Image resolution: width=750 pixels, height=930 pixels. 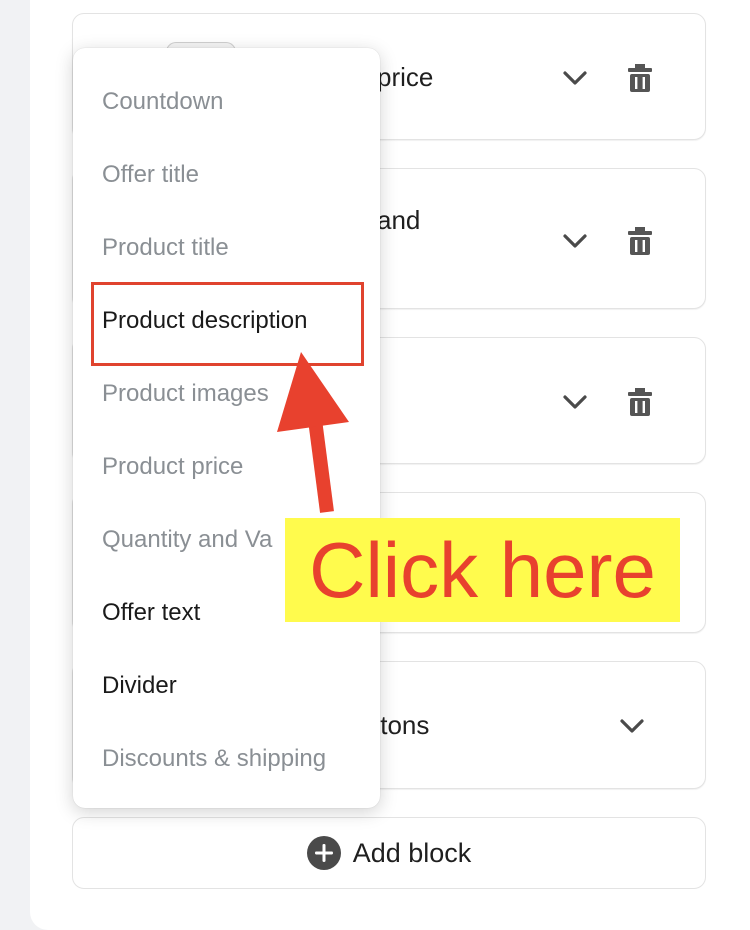 What do you see at coordinates (187, 540) in the screenshot?
I see `menu-item-quantity-and-variants: Quantity and Va` at bounding box center [187, 540].